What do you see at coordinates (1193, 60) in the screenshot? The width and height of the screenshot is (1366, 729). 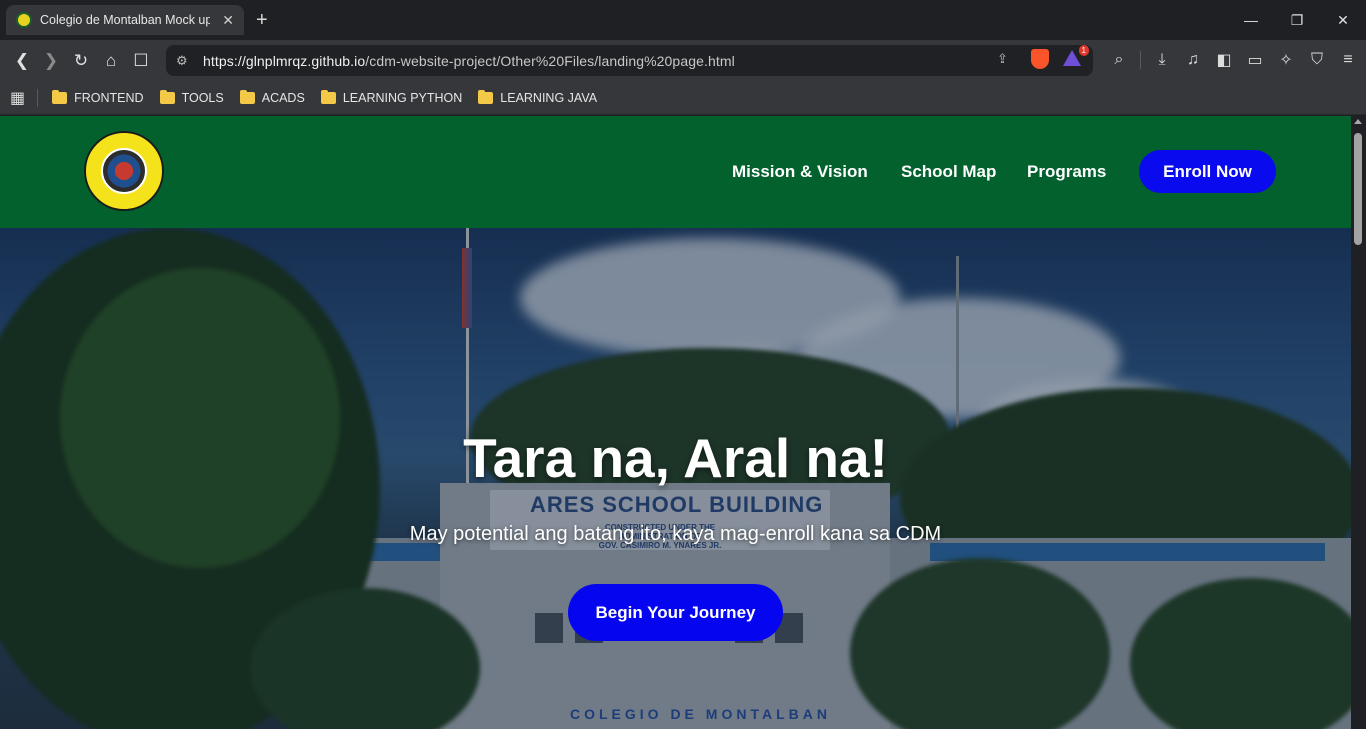 I see `media-icon: ♫` at bounding box center [1193, 60].